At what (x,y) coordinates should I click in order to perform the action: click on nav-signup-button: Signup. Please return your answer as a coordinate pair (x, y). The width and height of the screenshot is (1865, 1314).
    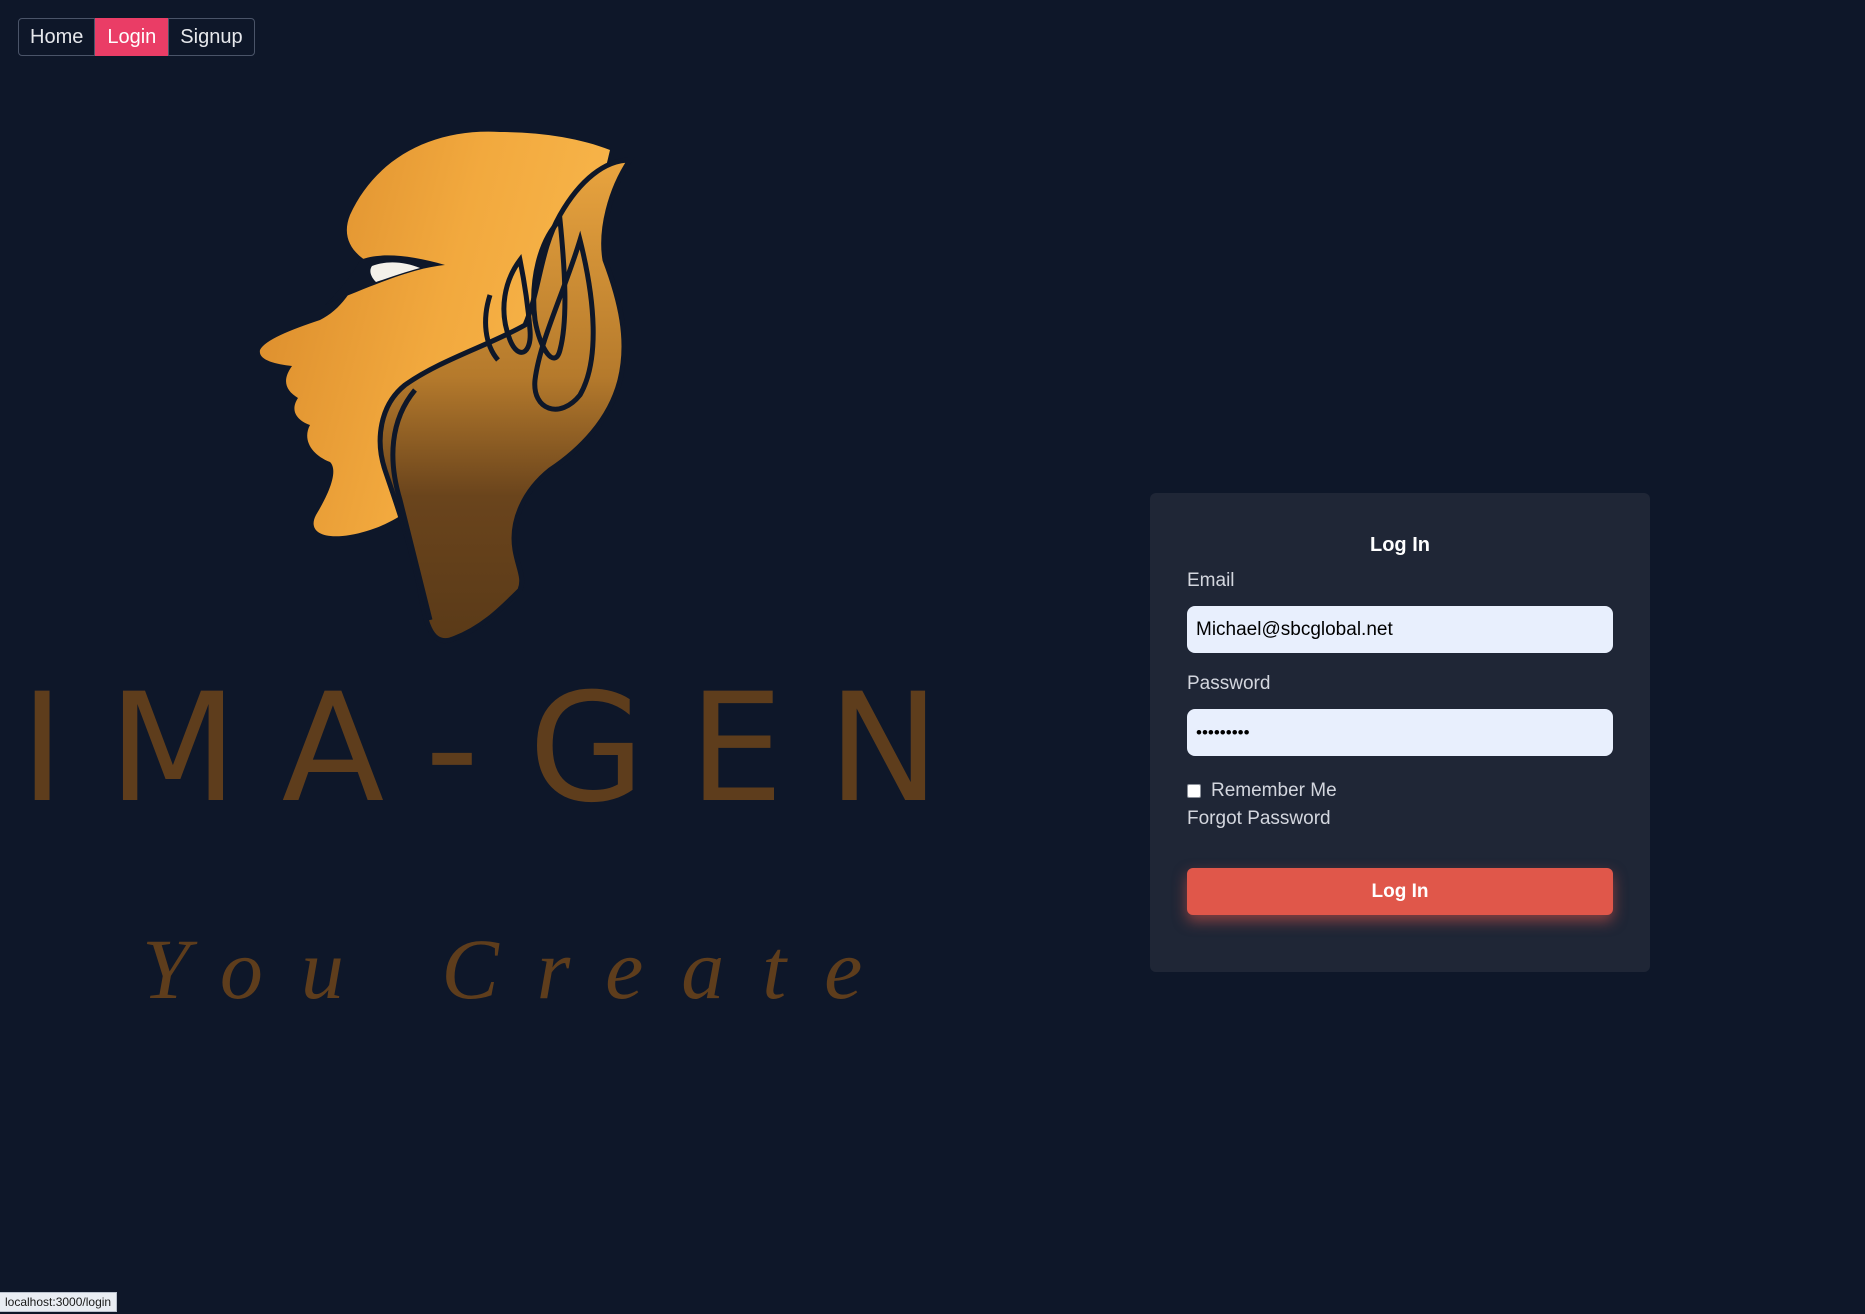
    Looking at the image, I should click on (211, 37).